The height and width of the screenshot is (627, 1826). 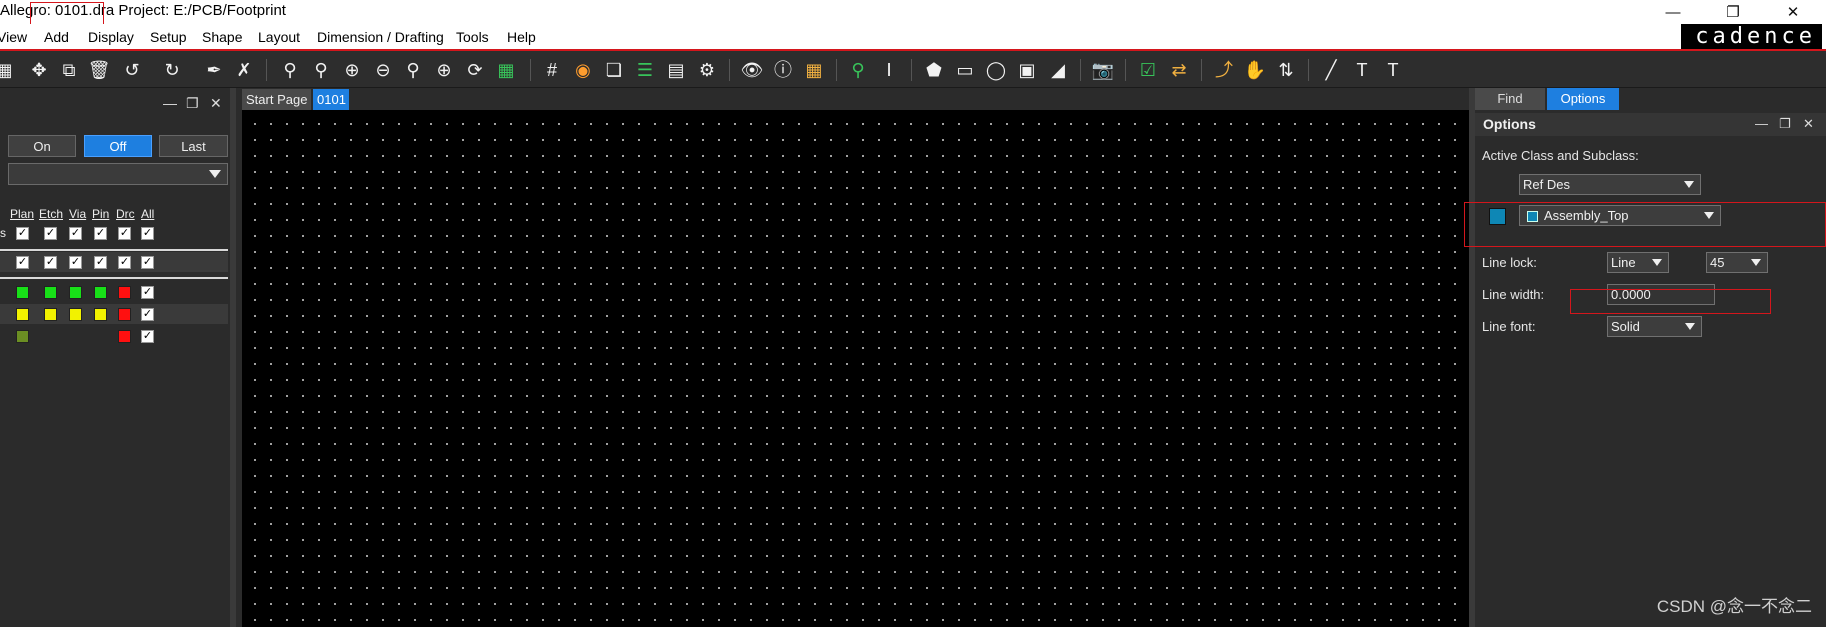 I want to click on menu-add: Add, so click(x=56, y=37).